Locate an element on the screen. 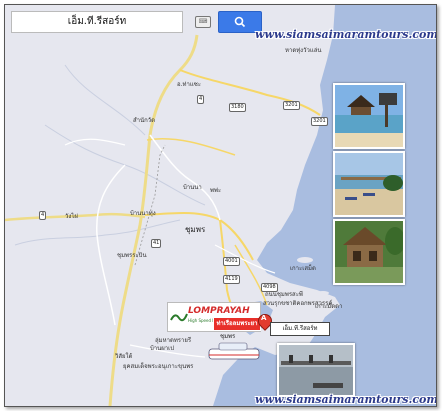 This screenshot has height=411, width=442. search-bar: เอ็ม.ที.รีสอร์ท ⌨ is located at coordinates (137, 23).